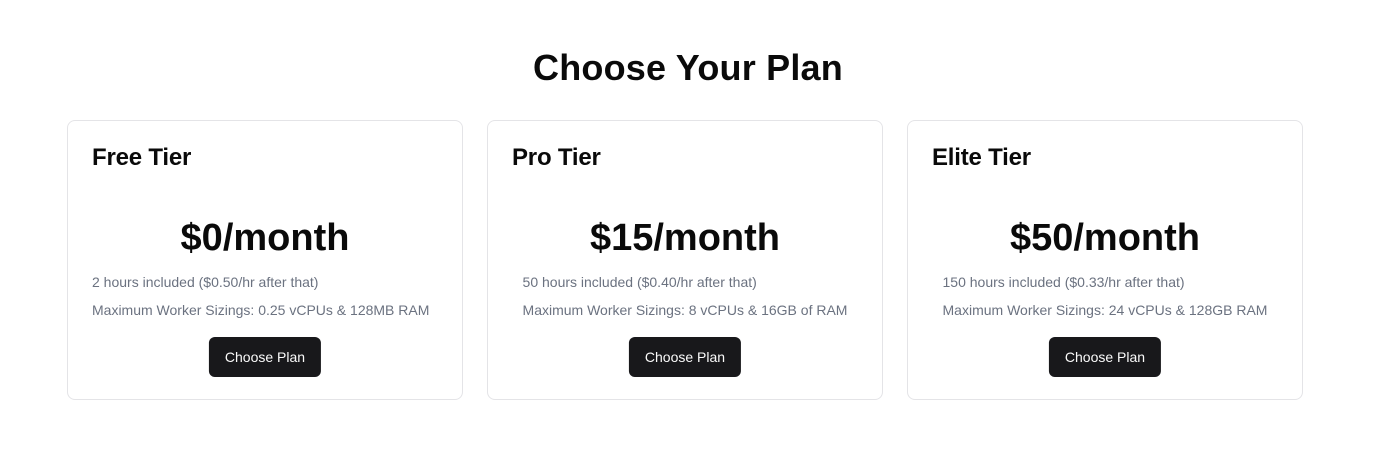 Image resolution: width=1376 pixels, height=450 pixels. Describe the element at coordinates (639, 282) in the screenshot. I see `plan-hours: 50 hours included ($0.40/hr after that)` at that location.